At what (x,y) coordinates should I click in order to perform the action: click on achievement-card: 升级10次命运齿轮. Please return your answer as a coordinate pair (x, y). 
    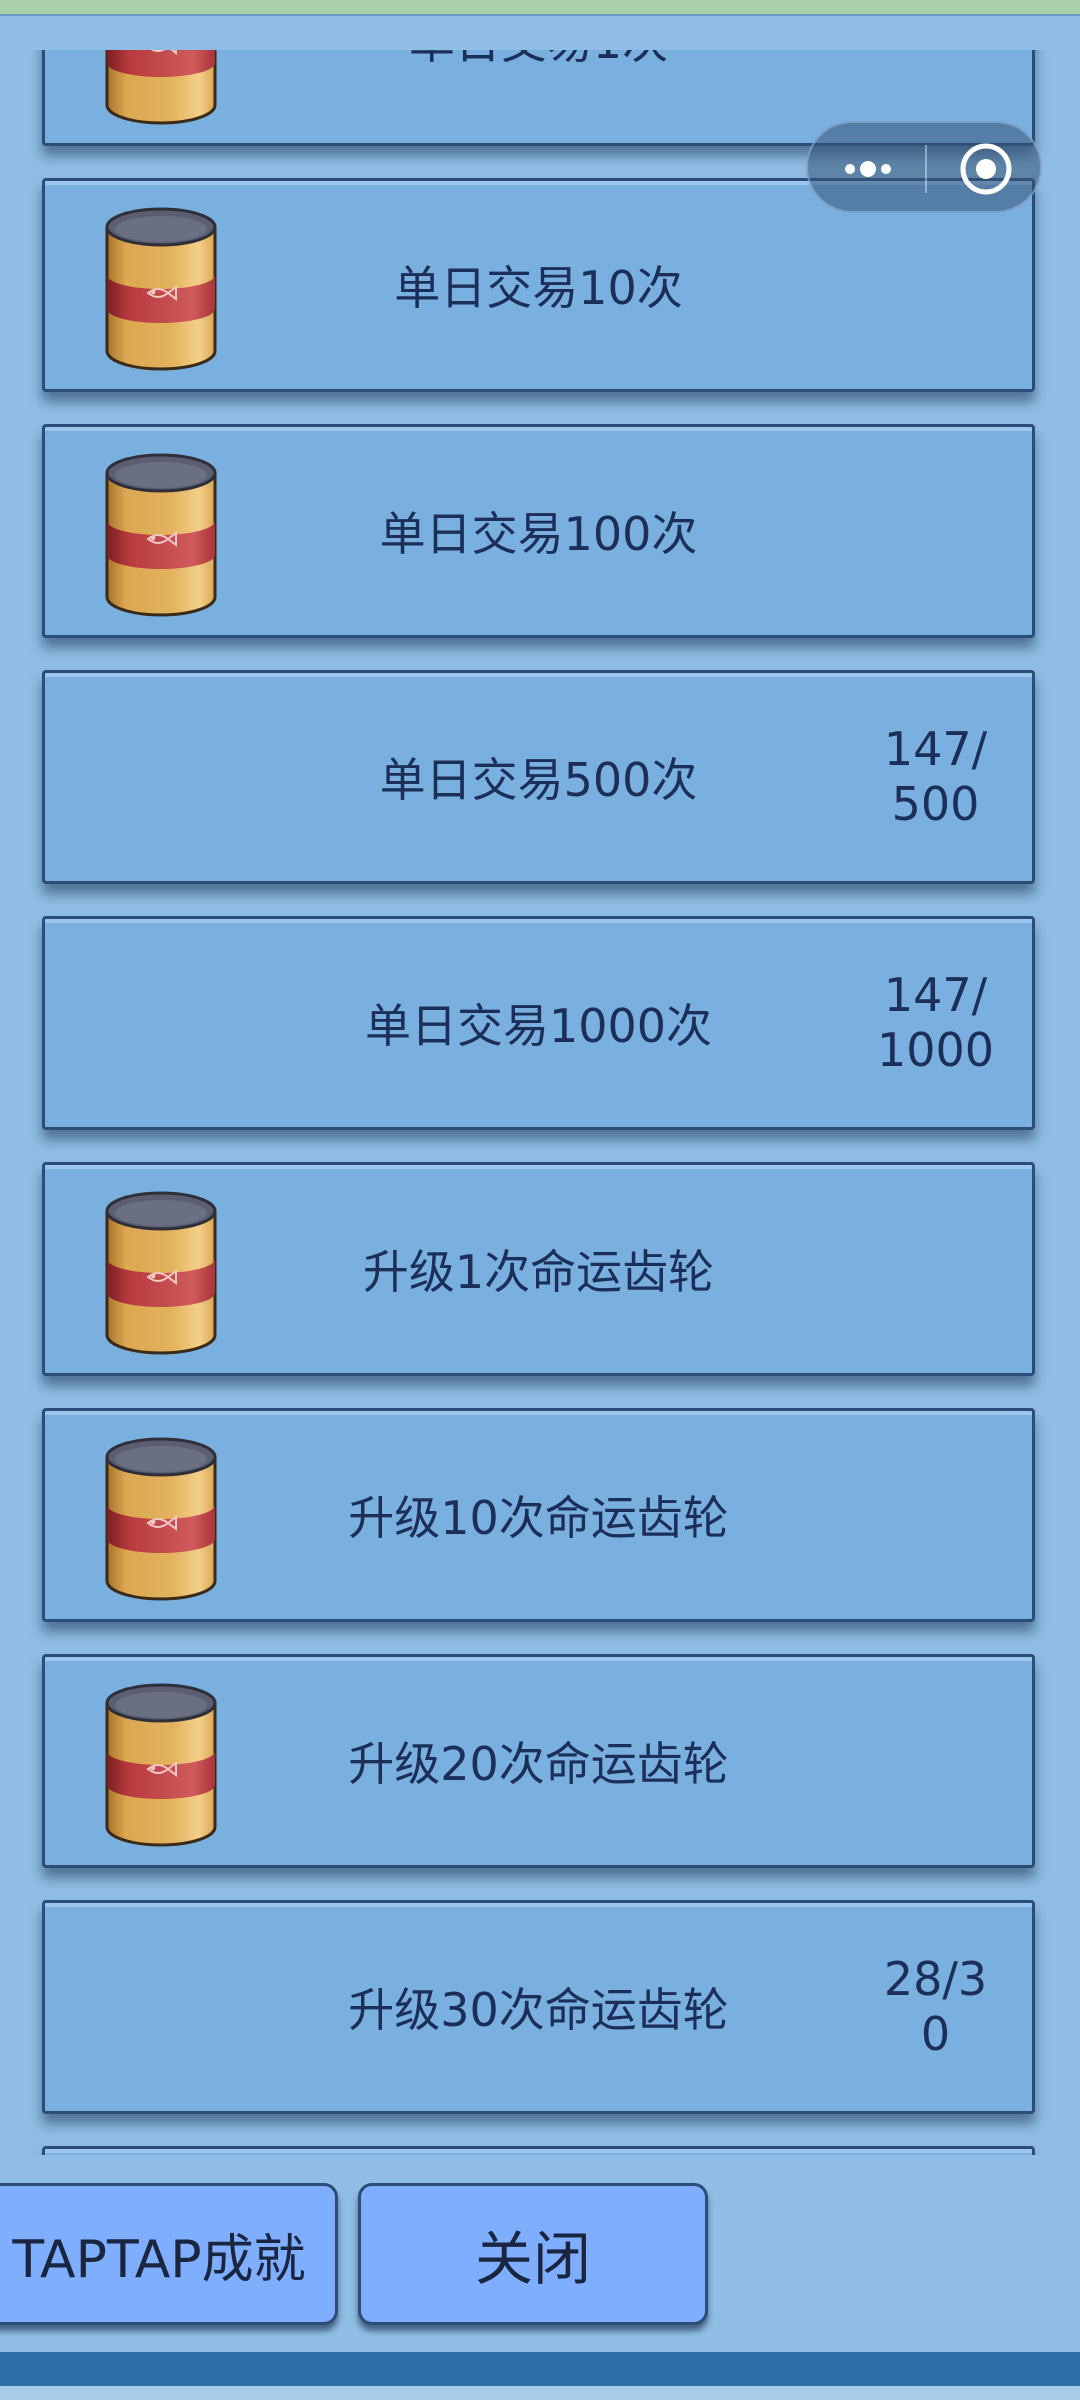
    Looking at the image, I should click on (538, 1515).